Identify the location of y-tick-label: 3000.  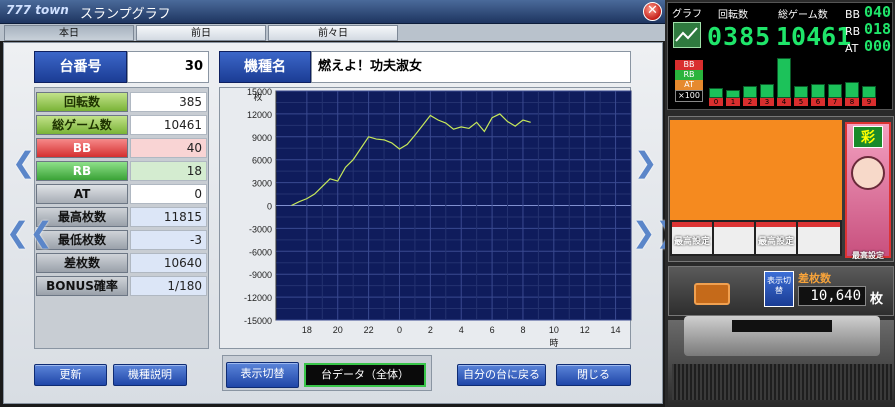
(262, 184).